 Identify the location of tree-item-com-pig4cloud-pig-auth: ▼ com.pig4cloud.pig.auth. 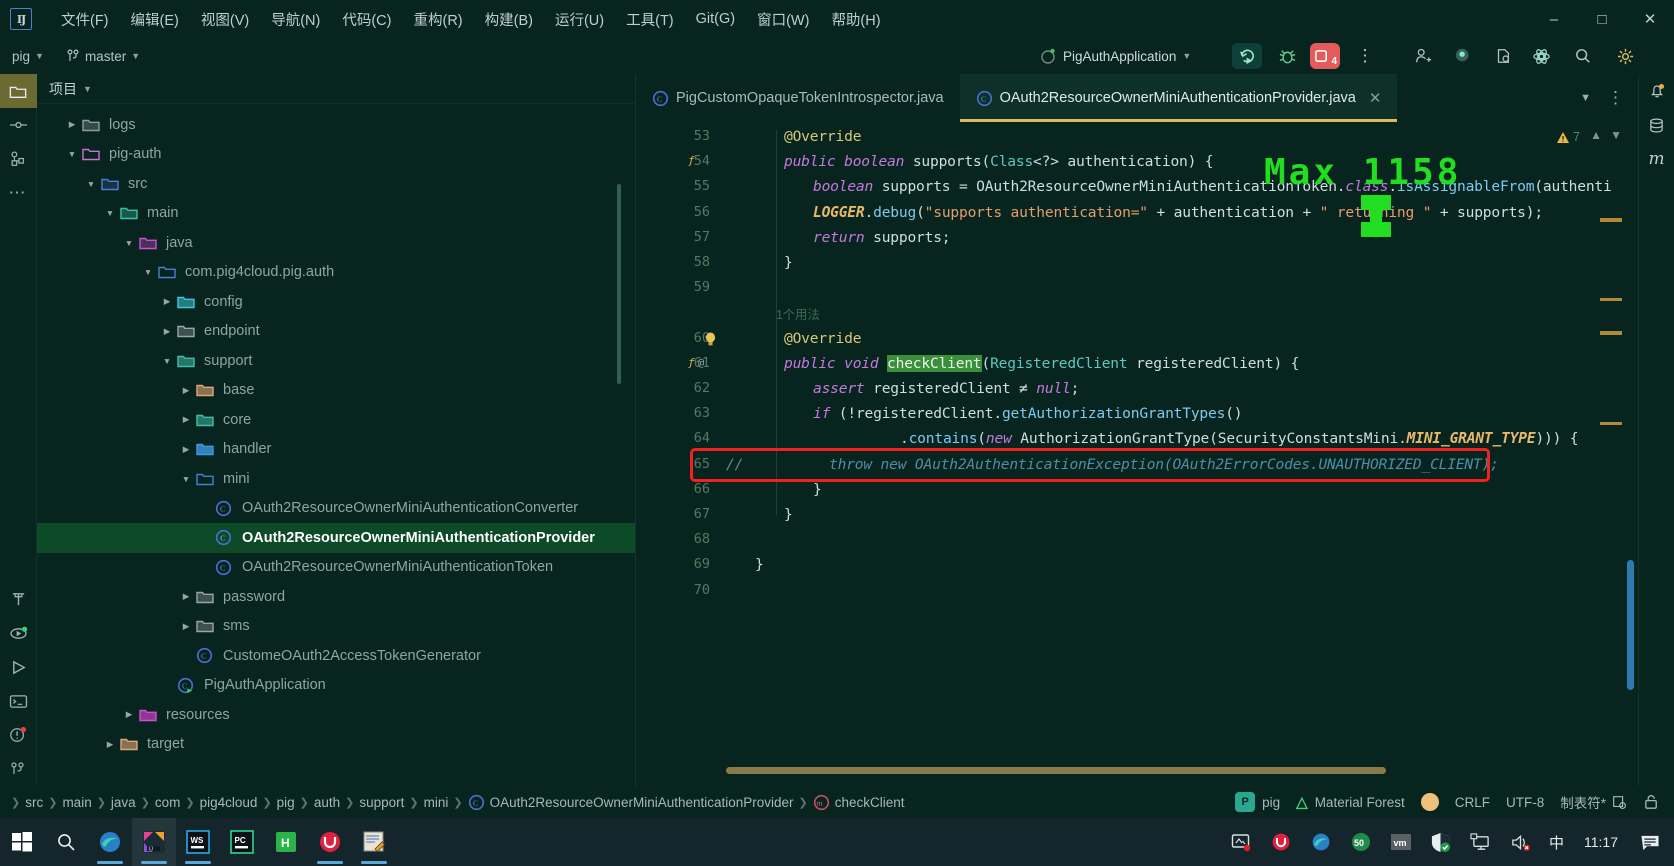
(336, 273).